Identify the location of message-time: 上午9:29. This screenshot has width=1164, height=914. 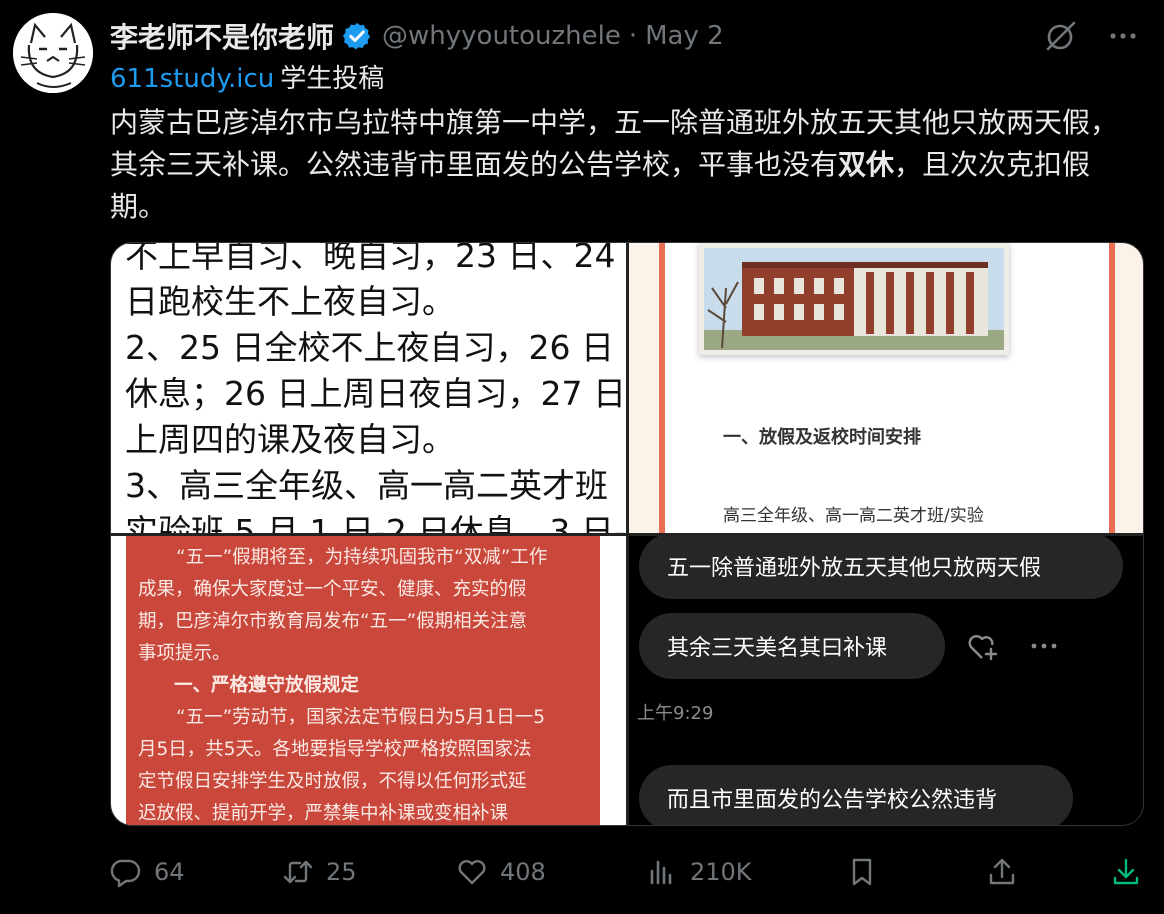
(675, 713).